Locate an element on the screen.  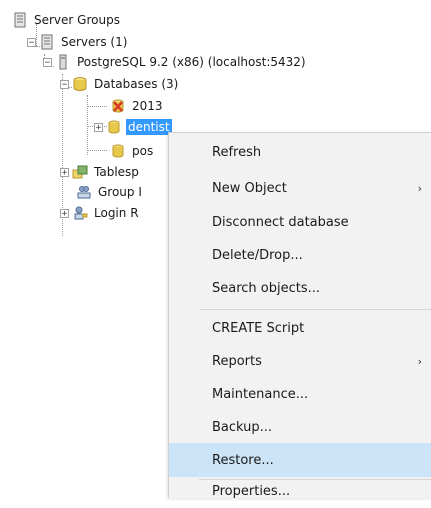
tree-node-databases: − Databases (3) is located at coordinates (120, 84).